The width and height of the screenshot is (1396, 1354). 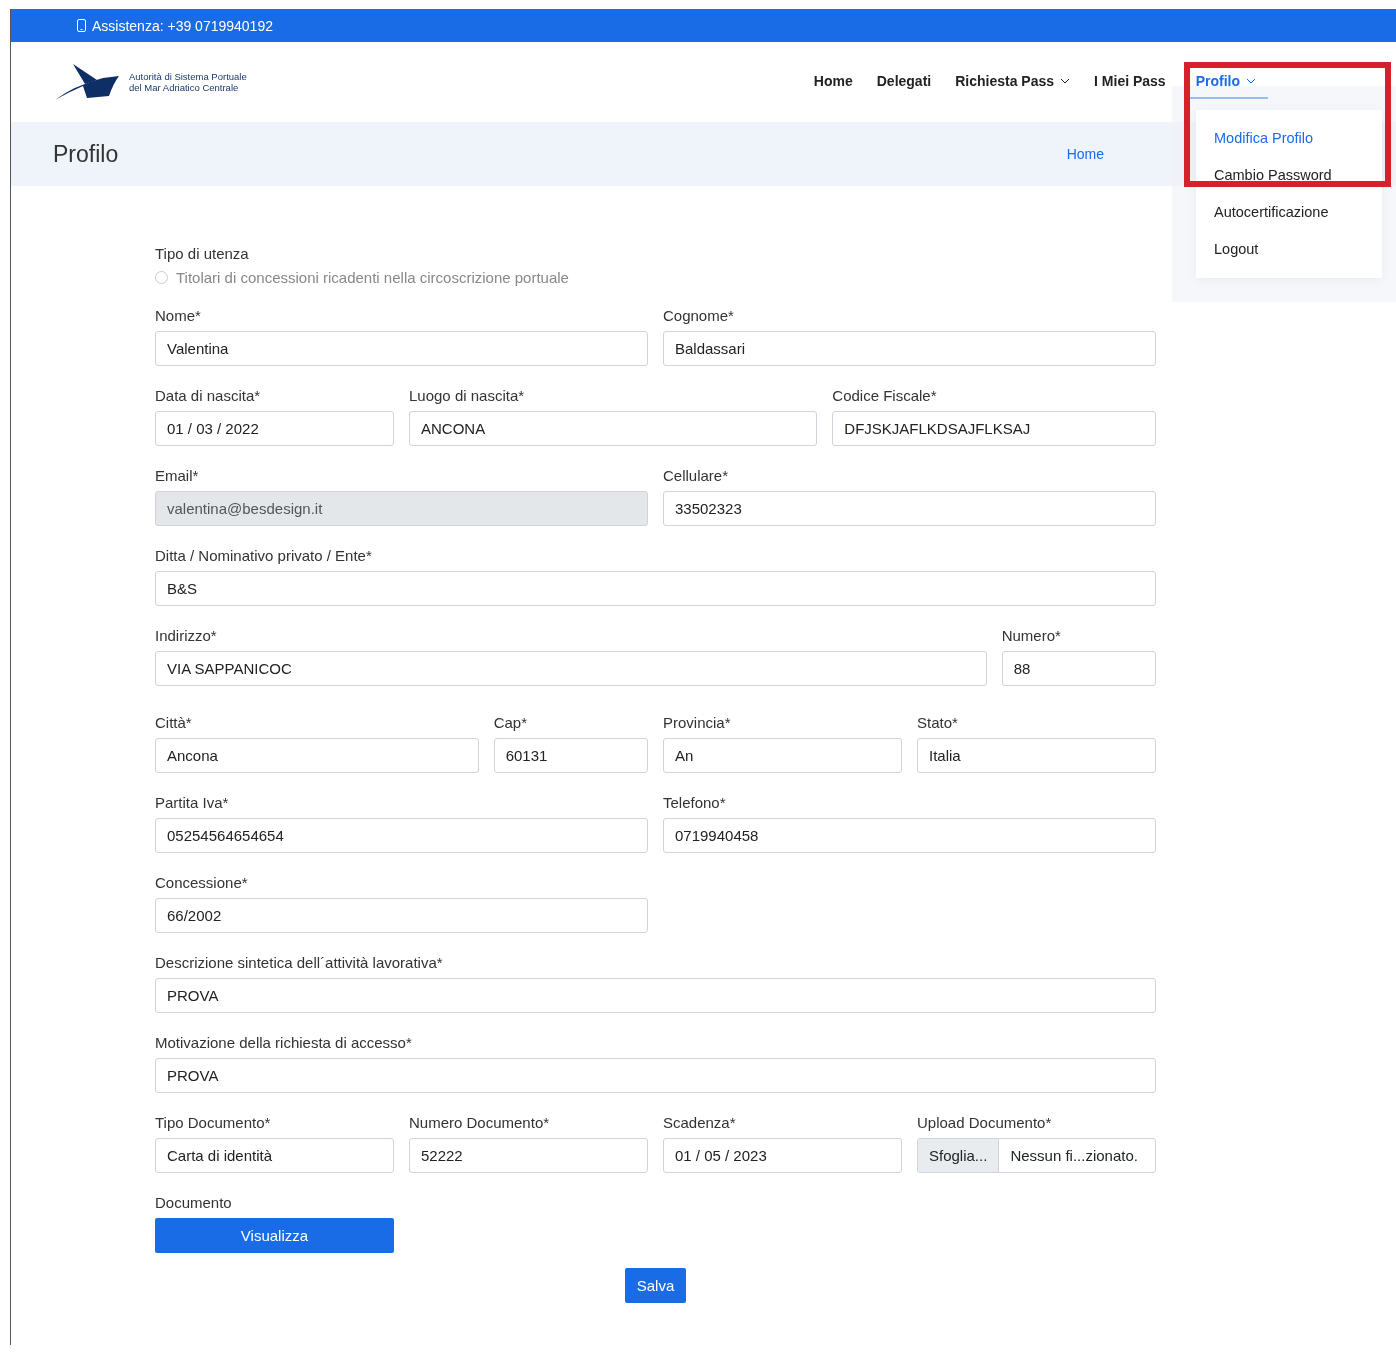 I want to click on field-label: Email*, so click(x=177, y=475).